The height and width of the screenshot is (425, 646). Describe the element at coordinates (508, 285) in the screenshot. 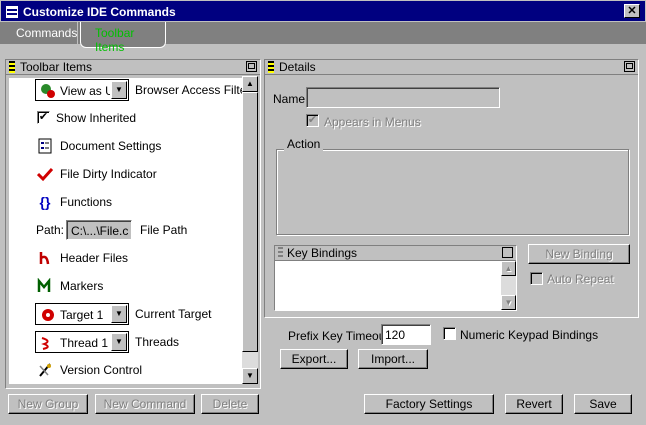

I see `key-bindings-scrollbar: ▲ ▼` at that location.